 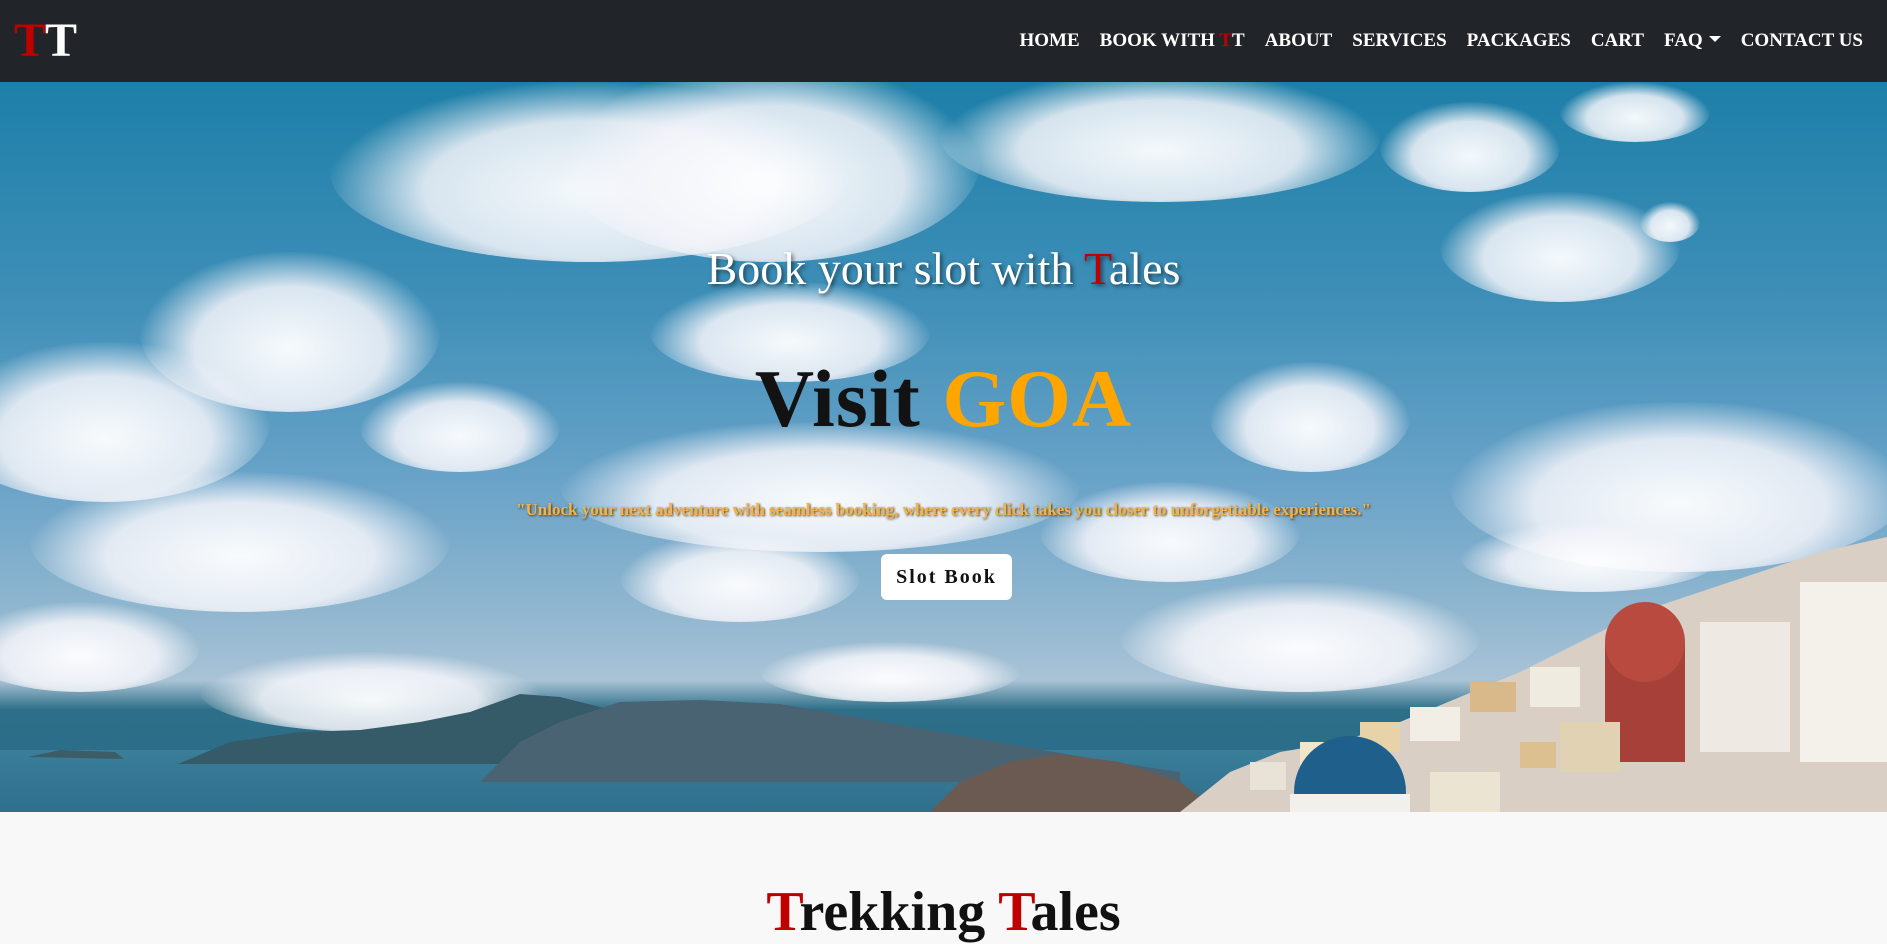 What do you see at coordinates (1683, 40) in the screenshot?
I see `nav-faq-label: FAQ` at bounding box center [1683, 40].